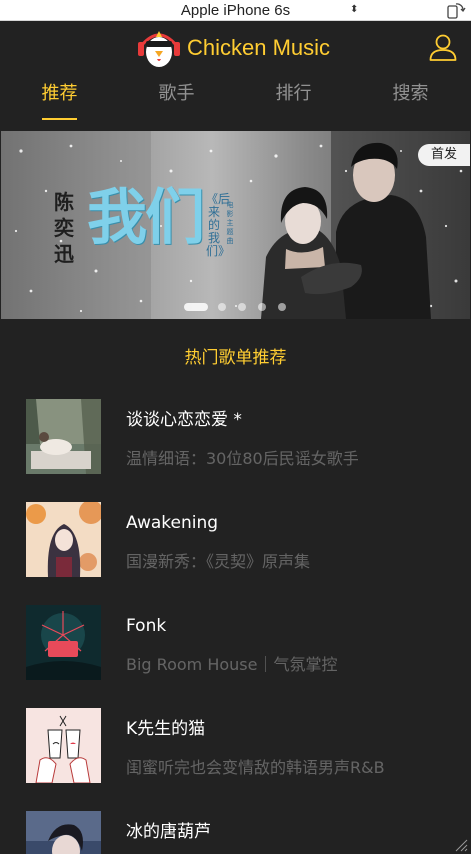 The height and width of the screenshot is (854, 471). I want to click on list-item: K先生的猫 闺蜜听完也会变情敌的韩语男声R&B, so click(235, 748).